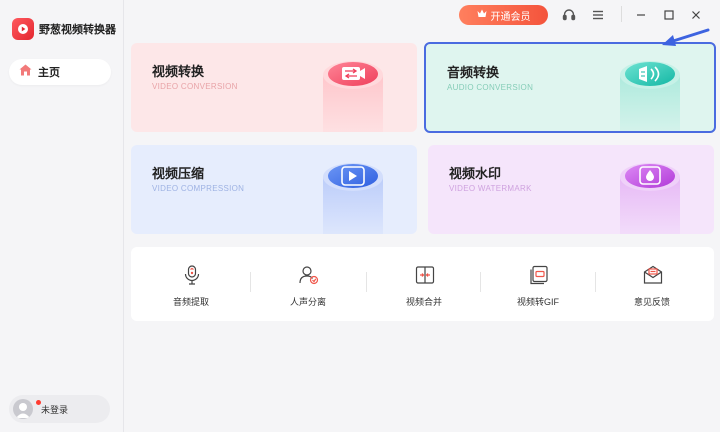 The height and width of the screenshot is (432, 720). I want to click on crown-icon, so click(482, 15).